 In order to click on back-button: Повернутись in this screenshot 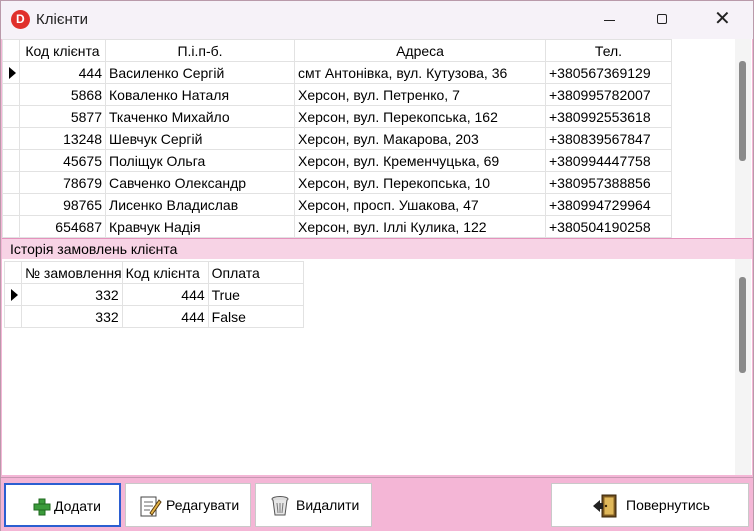, I will do `click(650, 505)`.